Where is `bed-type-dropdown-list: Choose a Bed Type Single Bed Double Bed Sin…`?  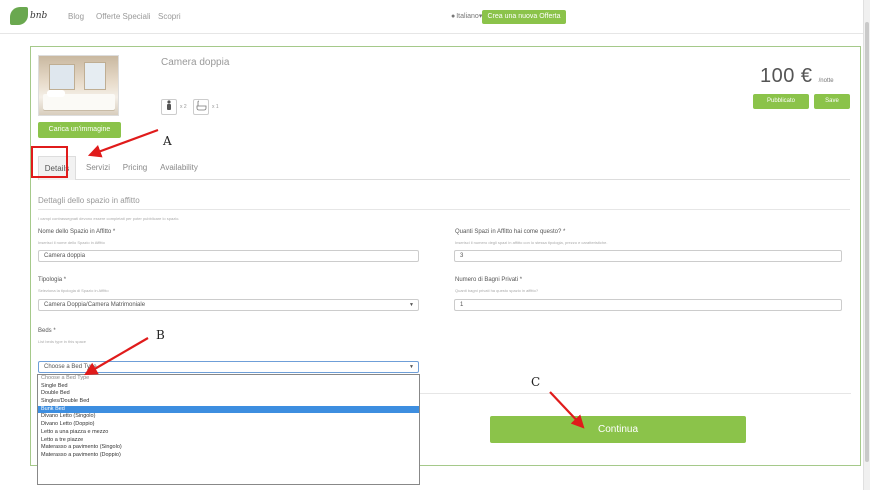
bed-type-dropdown-list: Choose a Bed Type Single Bed Double Bed Sin… is located at coordinates (228, 429).